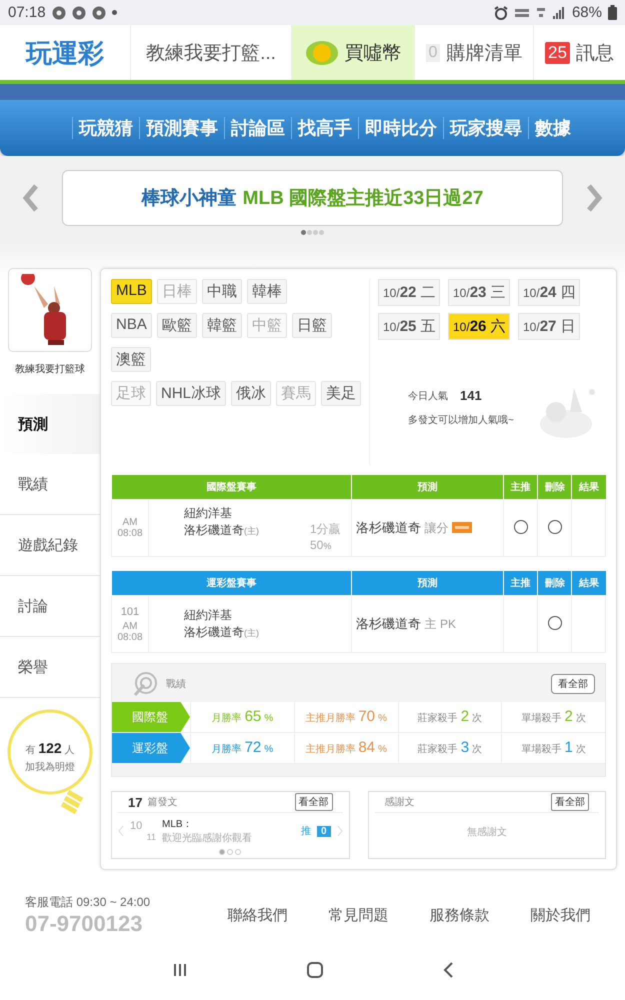 This screenshot has width=625, height=1000. Describe the element at coordinates (131, 359) in the screenshot. I see `sport-tab: 澳籃` at that location.